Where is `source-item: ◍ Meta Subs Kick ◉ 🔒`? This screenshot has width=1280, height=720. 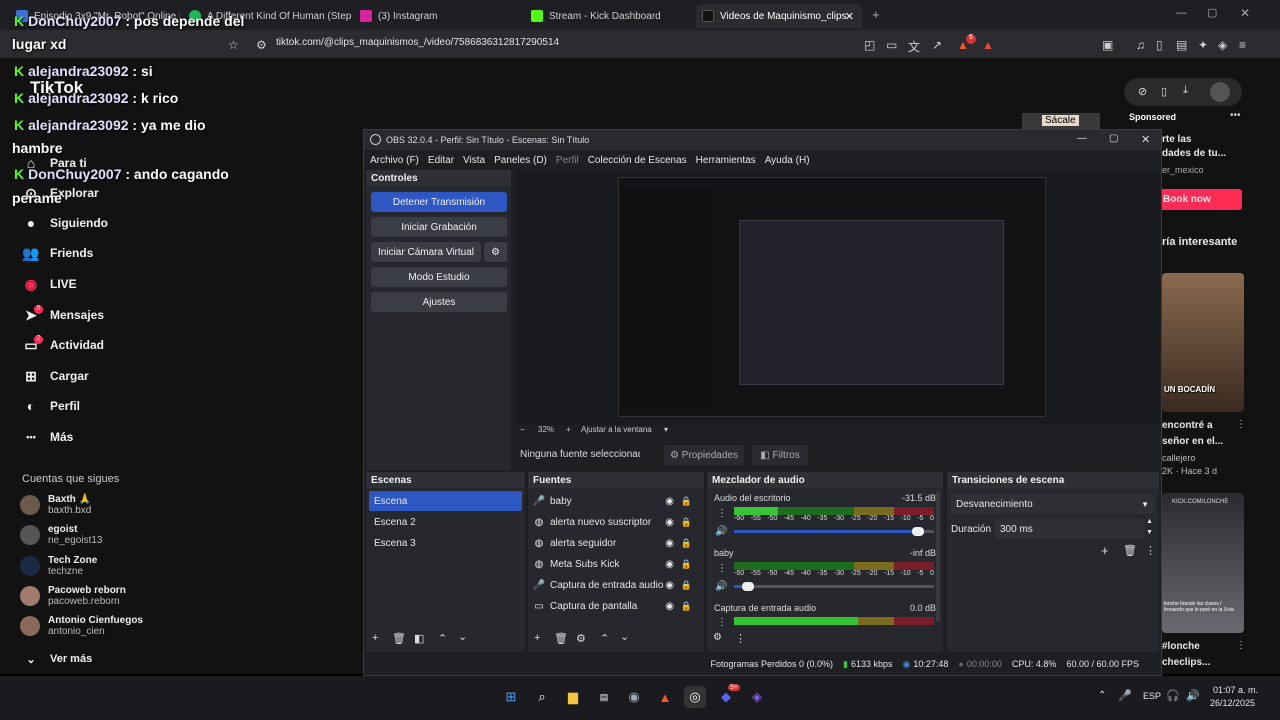 source-item: ◍ Meta Subs Kick ◉ 🔒 is located at coordinates (615, 564).